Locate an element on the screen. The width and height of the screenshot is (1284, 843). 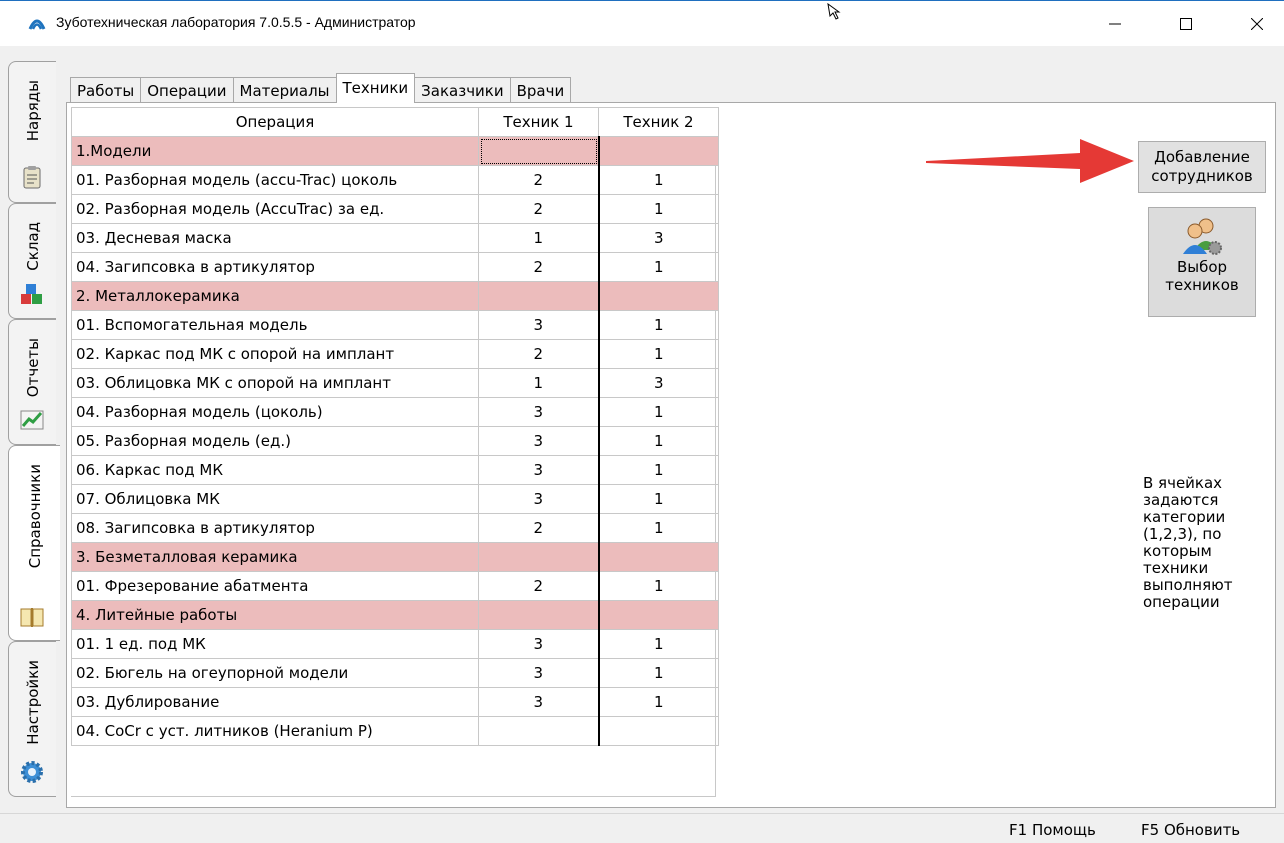
table-row: 01. 1 ед. под МК 3 1 is located at coordinates (395, 644).